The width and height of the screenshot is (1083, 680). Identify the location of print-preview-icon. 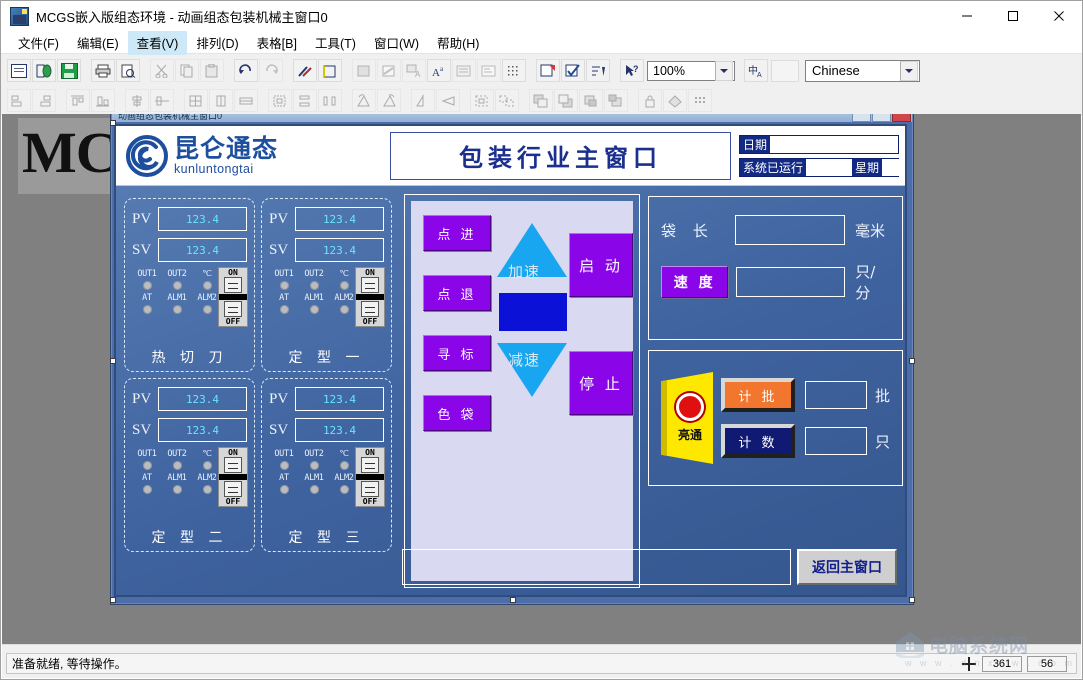
(128, 70).